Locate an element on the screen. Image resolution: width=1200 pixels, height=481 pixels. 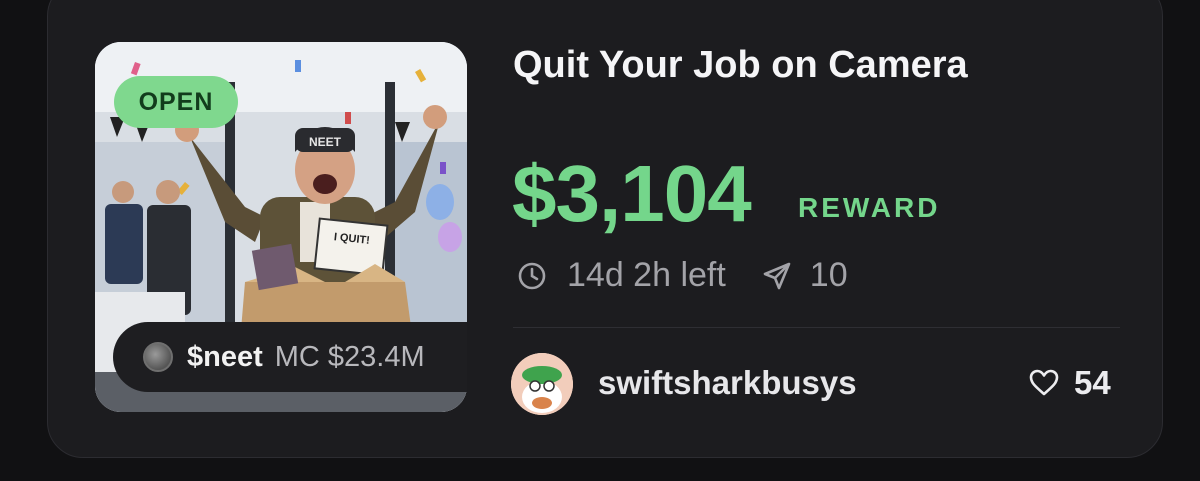
like-count: 54 is located at coordinates (1092, 382).